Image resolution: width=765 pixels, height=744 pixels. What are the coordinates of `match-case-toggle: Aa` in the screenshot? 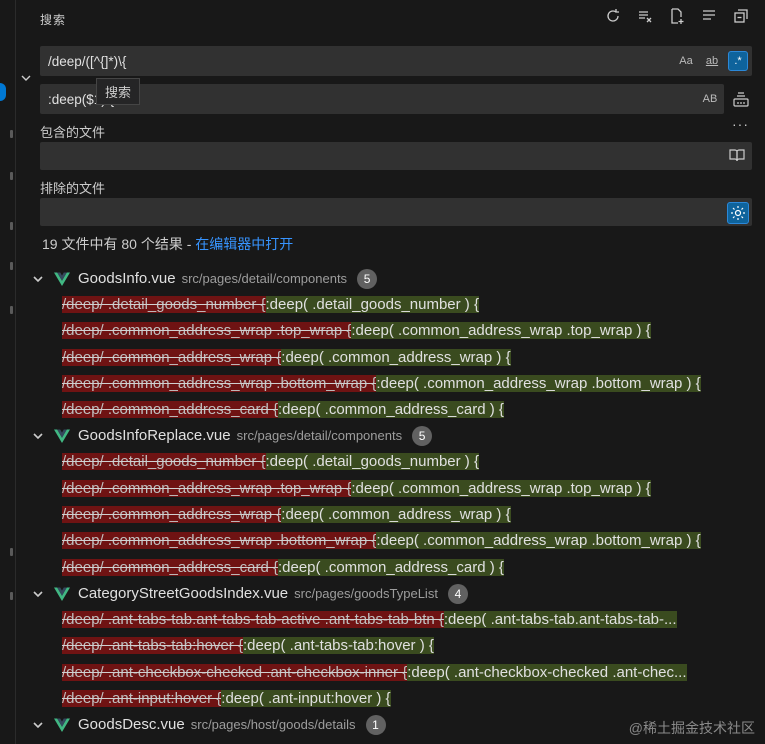 It's located at (686, 61).